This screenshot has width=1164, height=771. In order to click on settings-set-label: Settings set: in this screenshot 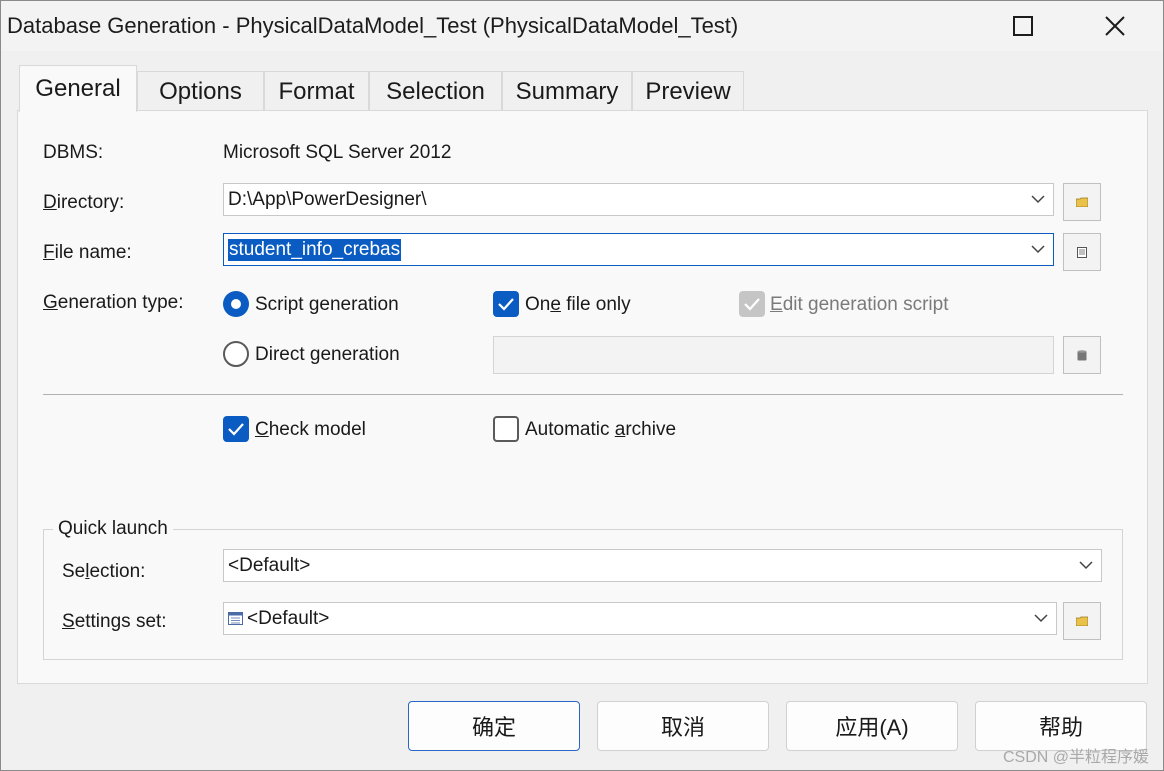, I will do `click(114, 621)`.